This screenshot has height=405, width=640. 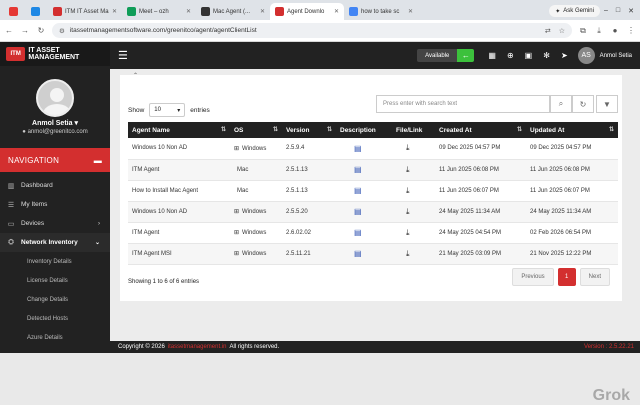 I want to click on hamburger-icon: ☰, so click(x=123, y=55).